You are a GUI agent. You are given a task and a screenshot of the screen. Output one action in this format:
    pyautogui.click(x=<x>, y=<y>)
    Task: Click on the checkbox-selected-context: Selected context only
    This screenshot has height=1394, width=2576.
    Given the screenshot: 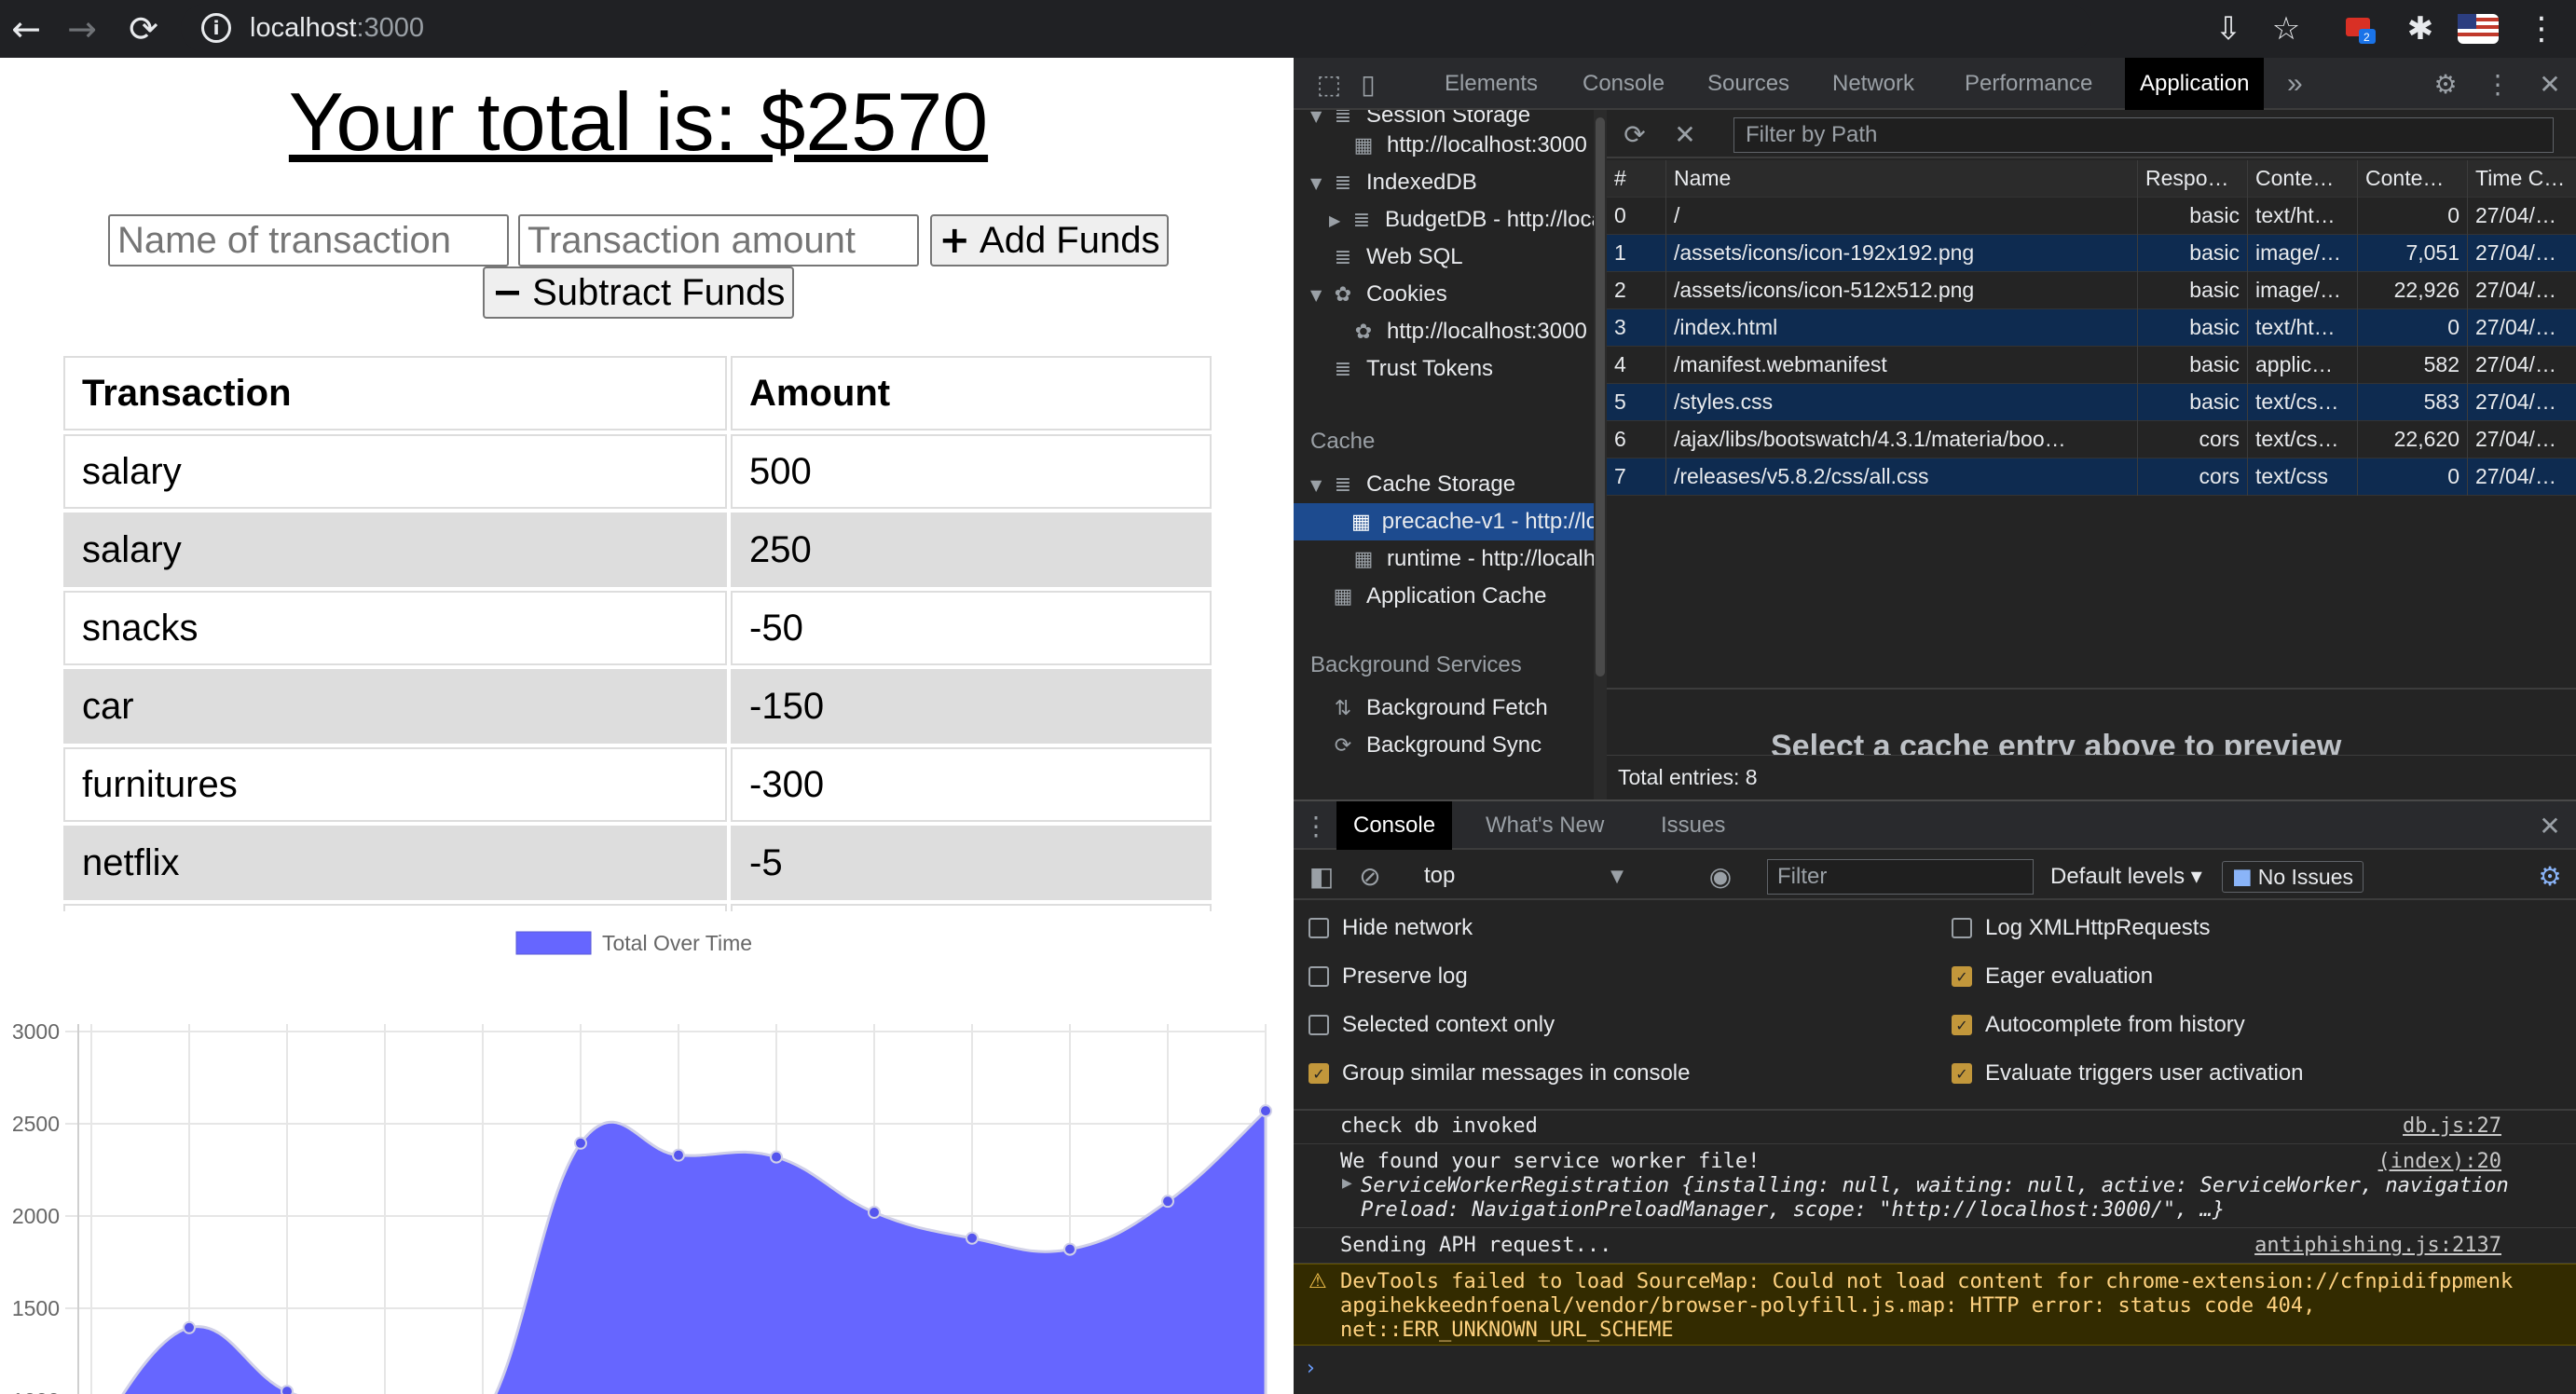 What is the action you would take?
    pyautogui.click(x=1432, y=1025)
    